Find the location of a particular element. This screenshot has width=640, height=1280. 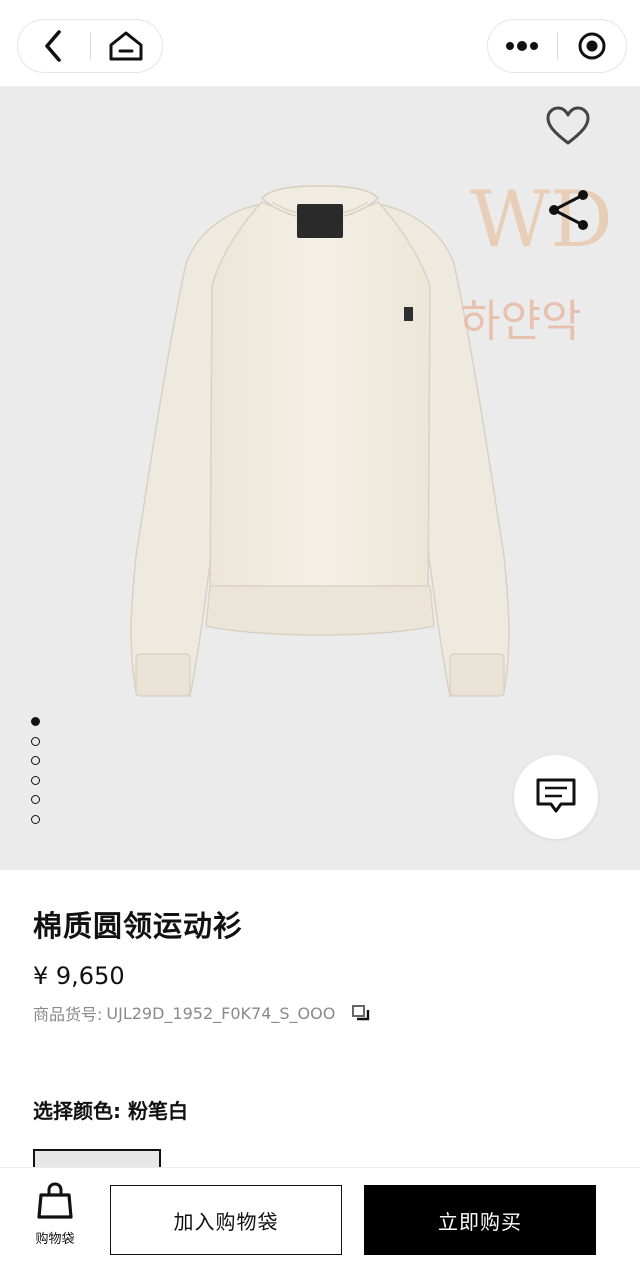

bottom-action-bar: 购物袋 加入购物袋 立即购买 is located at coordinates (320, 1223).